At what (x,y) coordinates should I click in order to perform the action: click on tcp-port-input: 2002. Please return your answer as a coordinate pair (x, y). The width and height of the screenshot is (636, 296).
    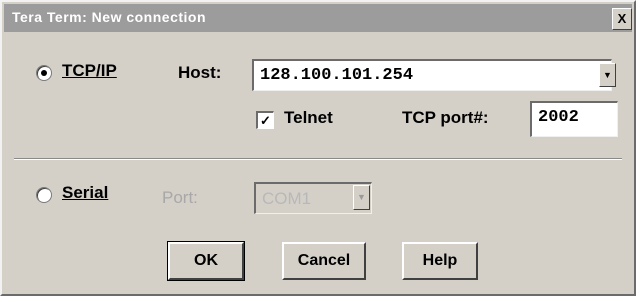
    Looking at the image, I should click on (574, 119).